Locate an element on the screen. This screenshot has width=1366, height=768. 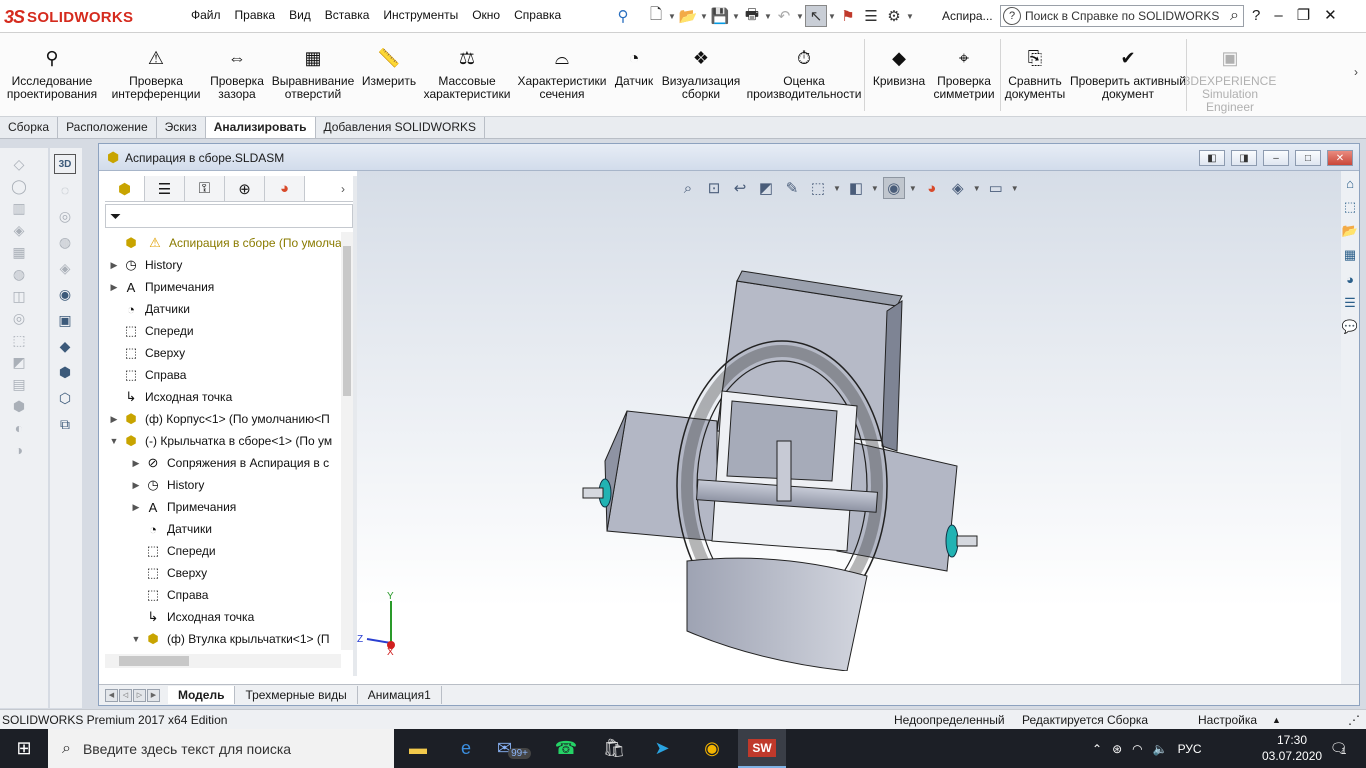
ribbon-section-props-button: ⌓ Характеристики сечения is located at coordinates (562, 75).